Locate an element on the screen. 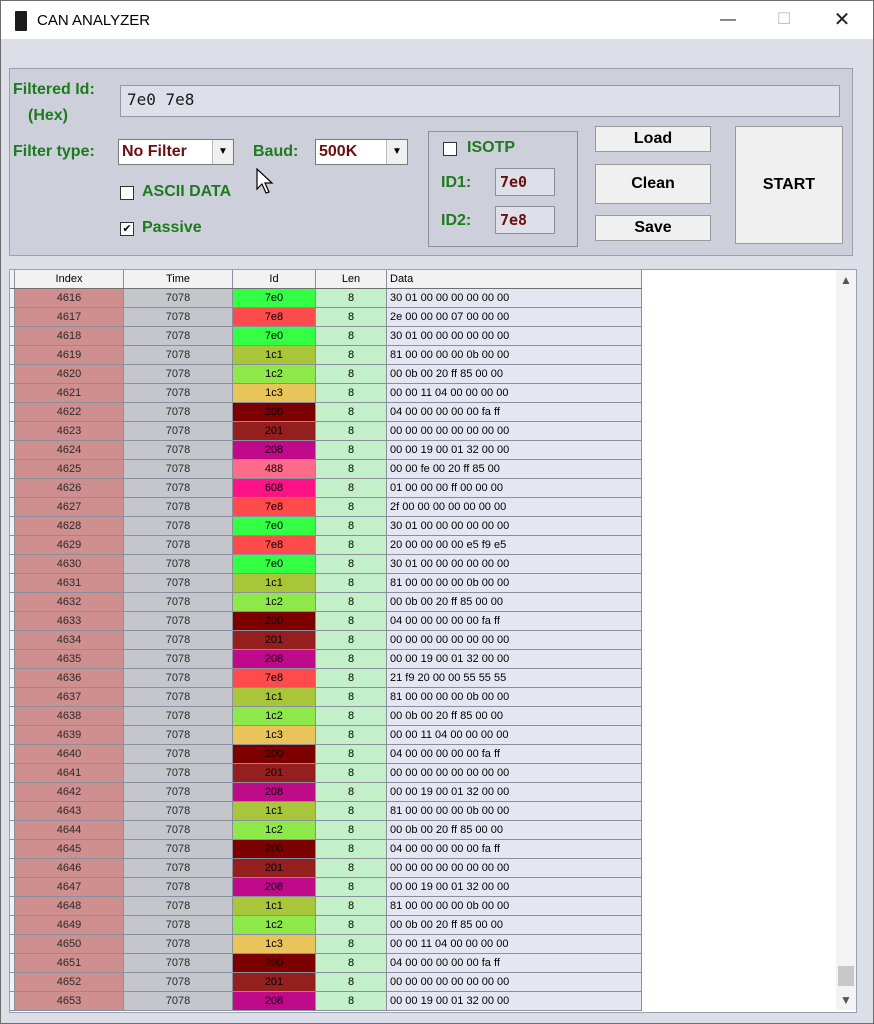 The height and width of the screenshot is (1024, 874). table-row: 4622 7078 200 8 04 00 00 00 00 00 fa ff is located at coordinates (326, 412).